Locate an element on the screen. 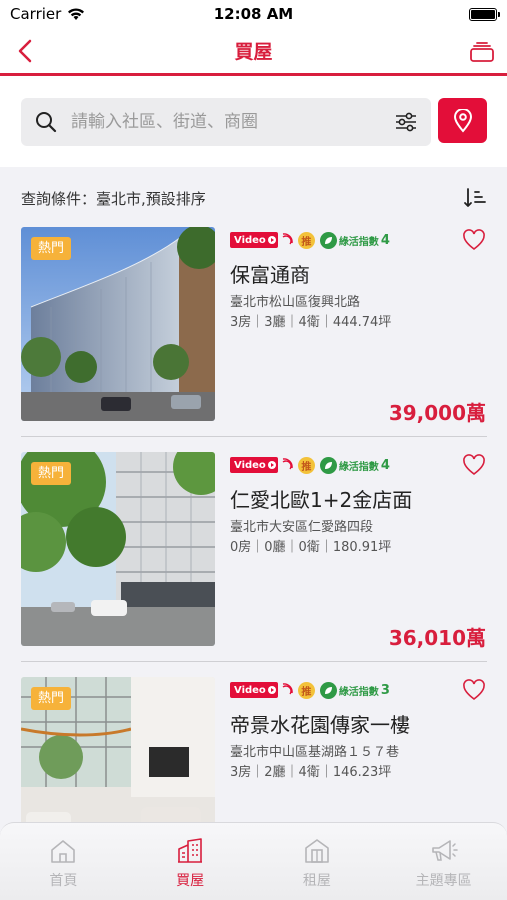 Image resolution: width=507 pixels, height=900 pixels. search-area is located at coordinates (253, 123).